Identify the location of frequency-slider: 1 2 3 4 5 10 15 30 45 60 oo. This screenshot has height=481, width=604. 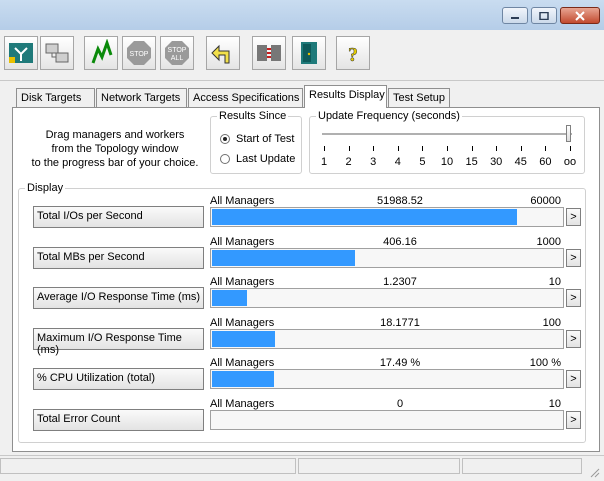
(447, 147).